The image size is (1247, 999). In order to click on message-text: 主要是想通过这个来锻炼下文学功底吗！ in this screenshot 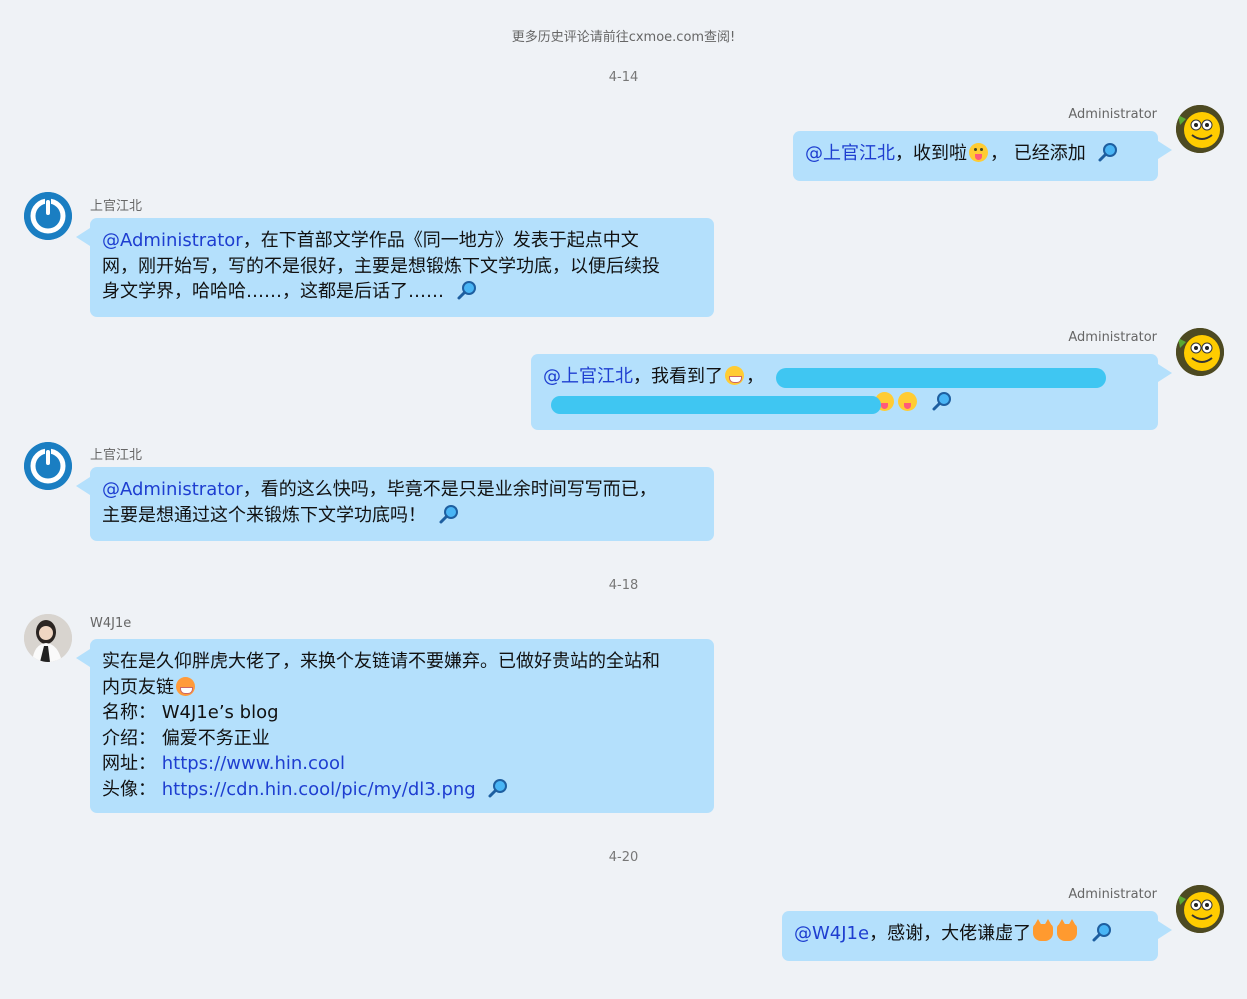, I will do `click(264, 515)`.